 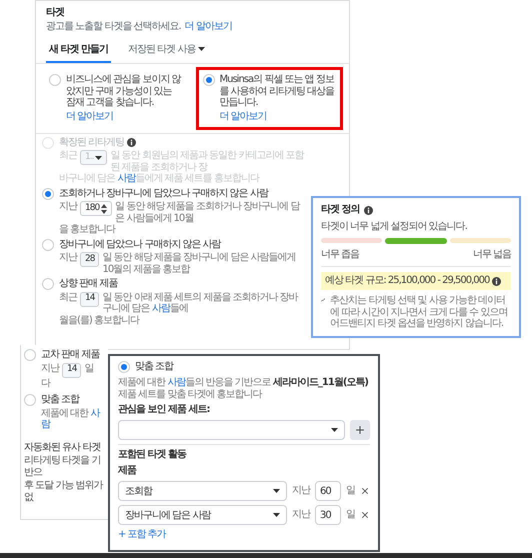 I want to click on option-description: 을 홍보합니다, so click(x=88, y=230).